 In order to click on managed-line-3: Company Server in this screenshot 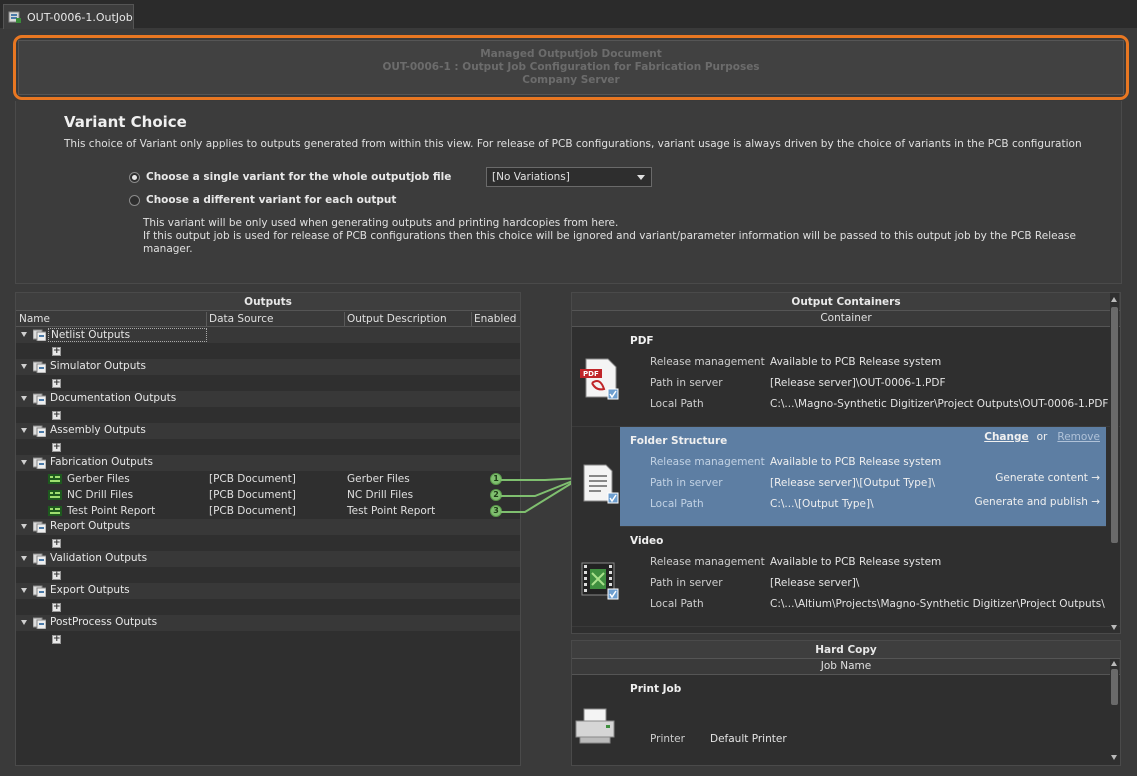, I will do `click(571, 80)`.